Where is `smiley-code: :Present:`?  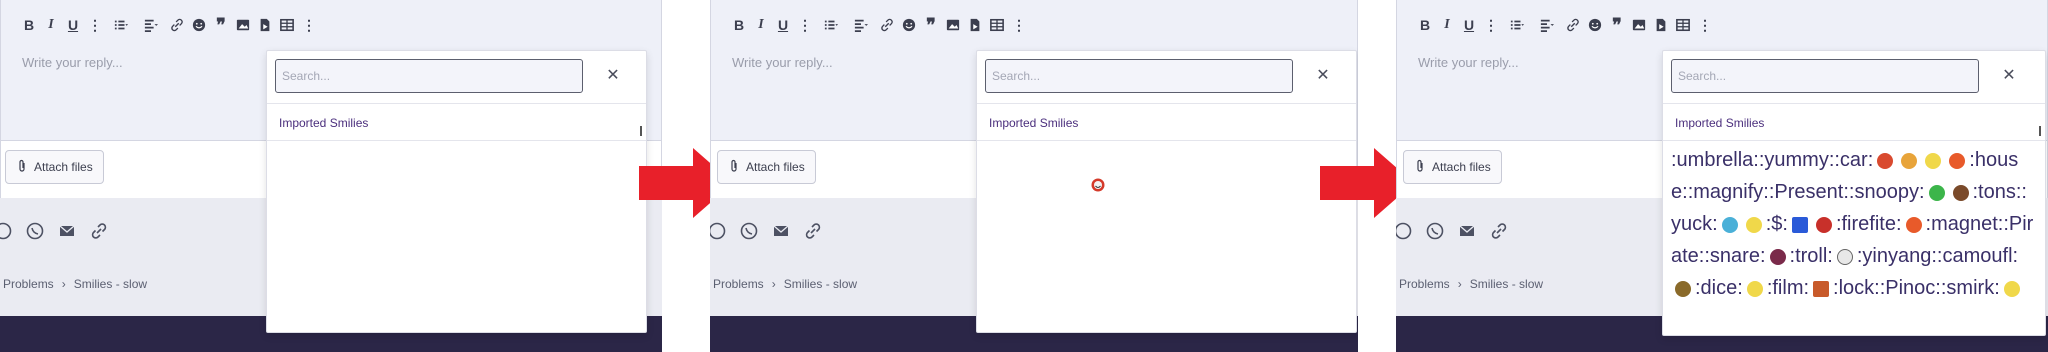
smiley-code: :Present: is located at coordinates (1809, 192).